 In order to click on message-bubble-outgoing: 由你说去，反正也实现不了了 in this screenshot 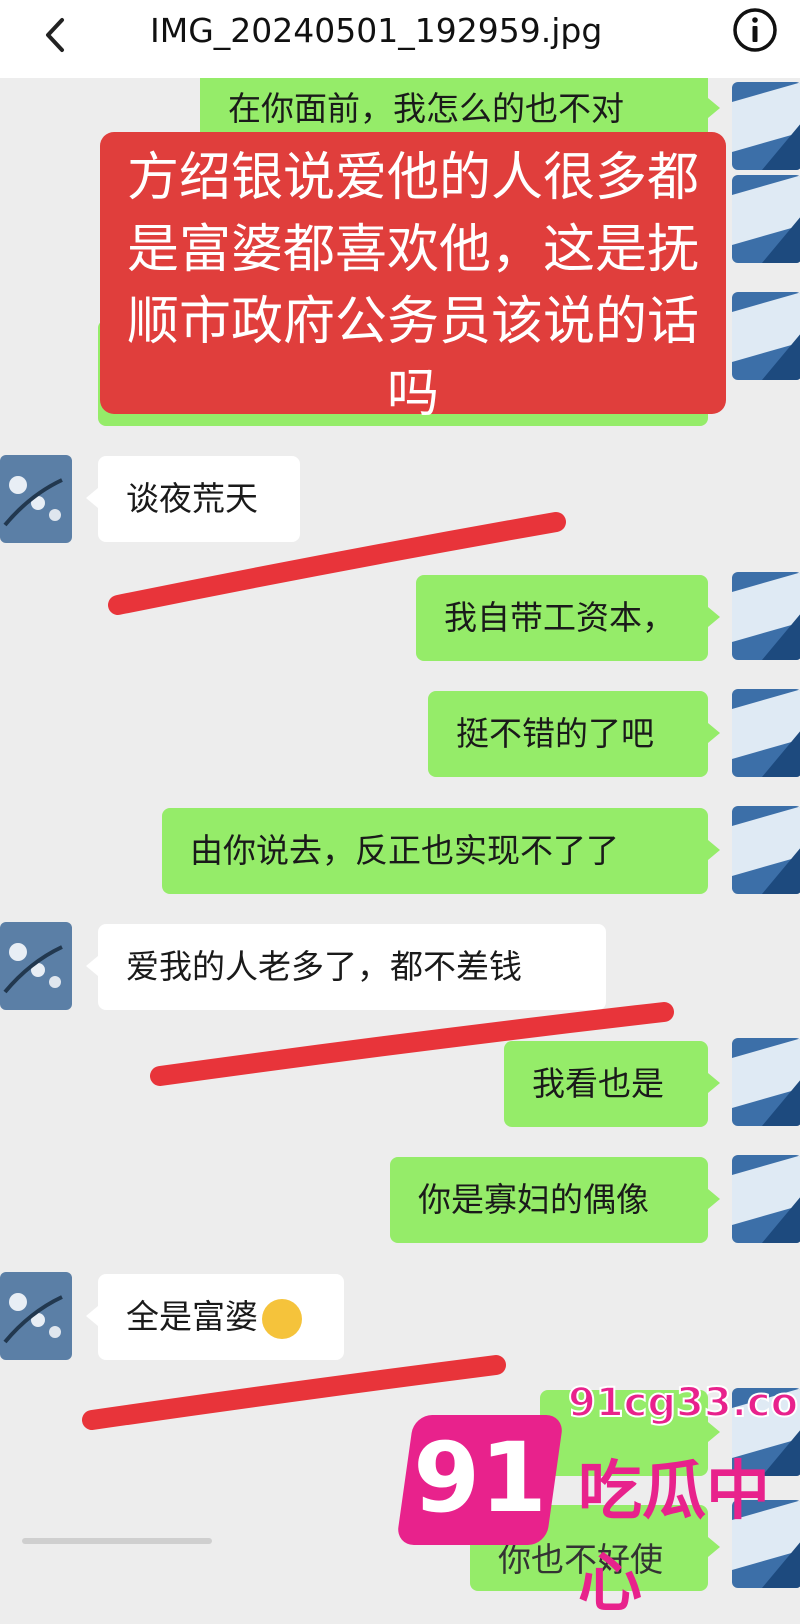, I will do `click(441, 851)`.